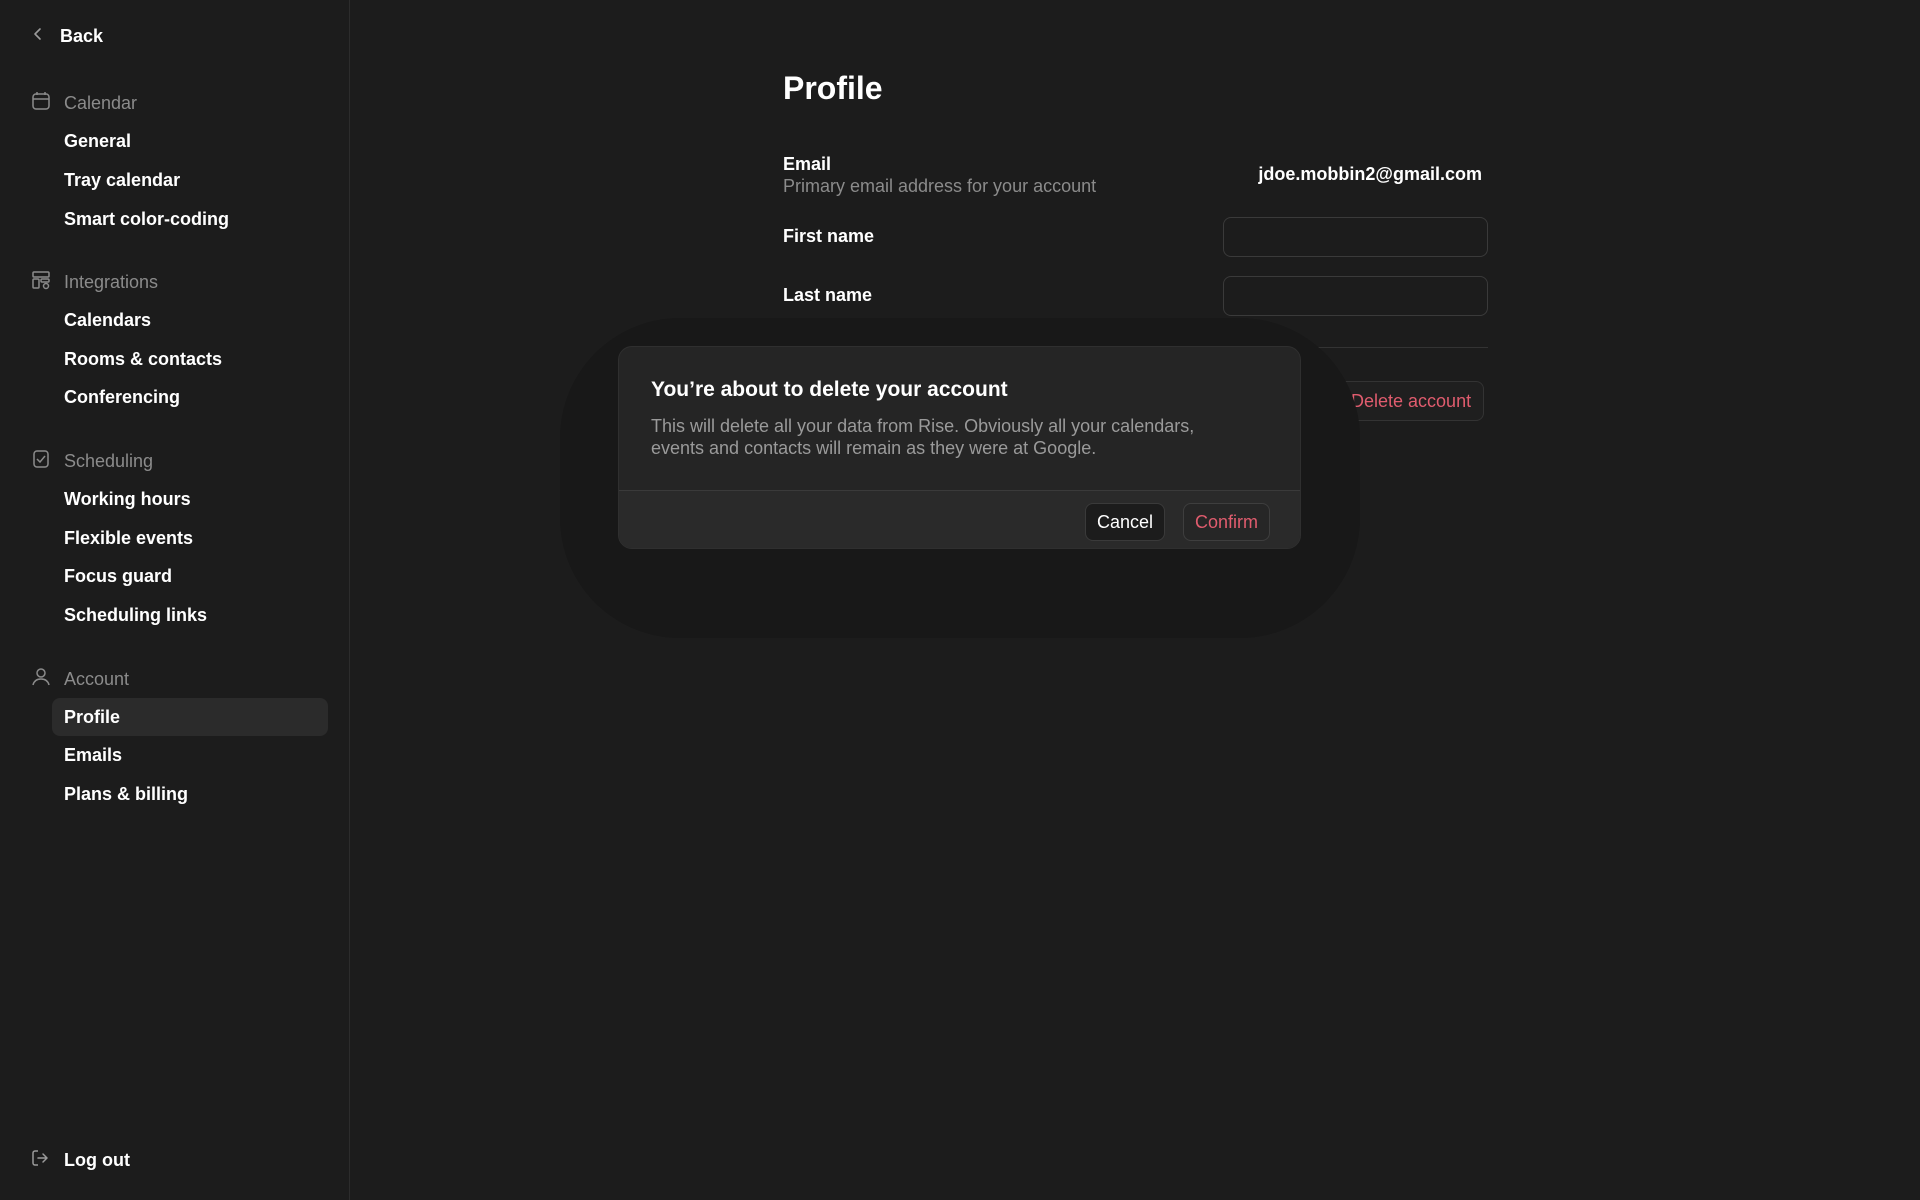  Describe the element at coordinates (807, 164) in the screenshot. I see `email-label: Email` at that location.